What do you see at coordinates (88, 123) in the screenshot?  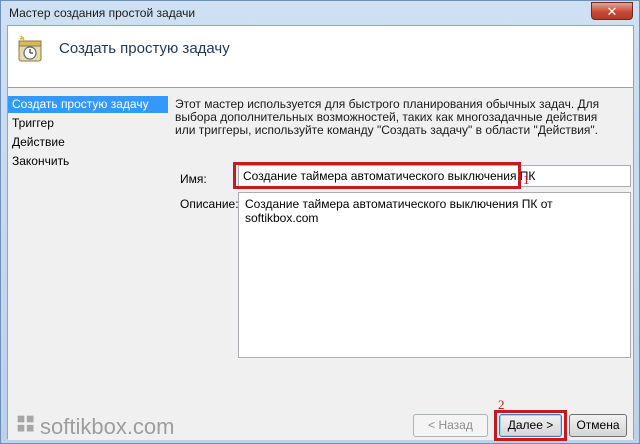 I see `sidebar-item-trigger: Триггер` at bounding box center [88, 123].